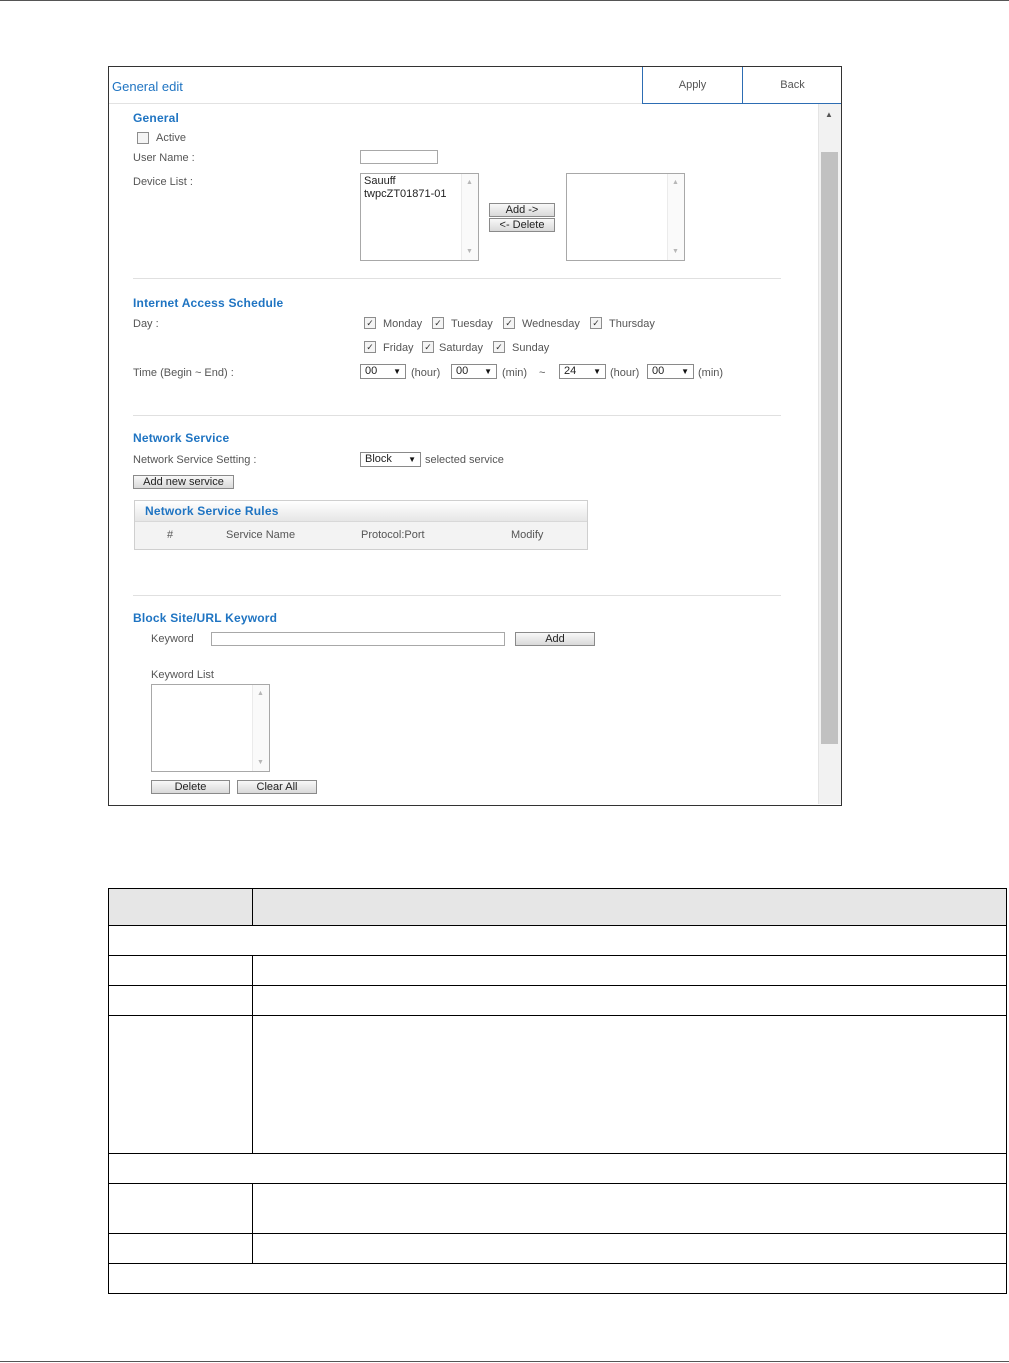 This screenshot has width=1009, height=1363. What do you see at coordinates (527, 535) in the screenshot?
I see `column-header-modify: Modify` at bounding box center [527, 535].